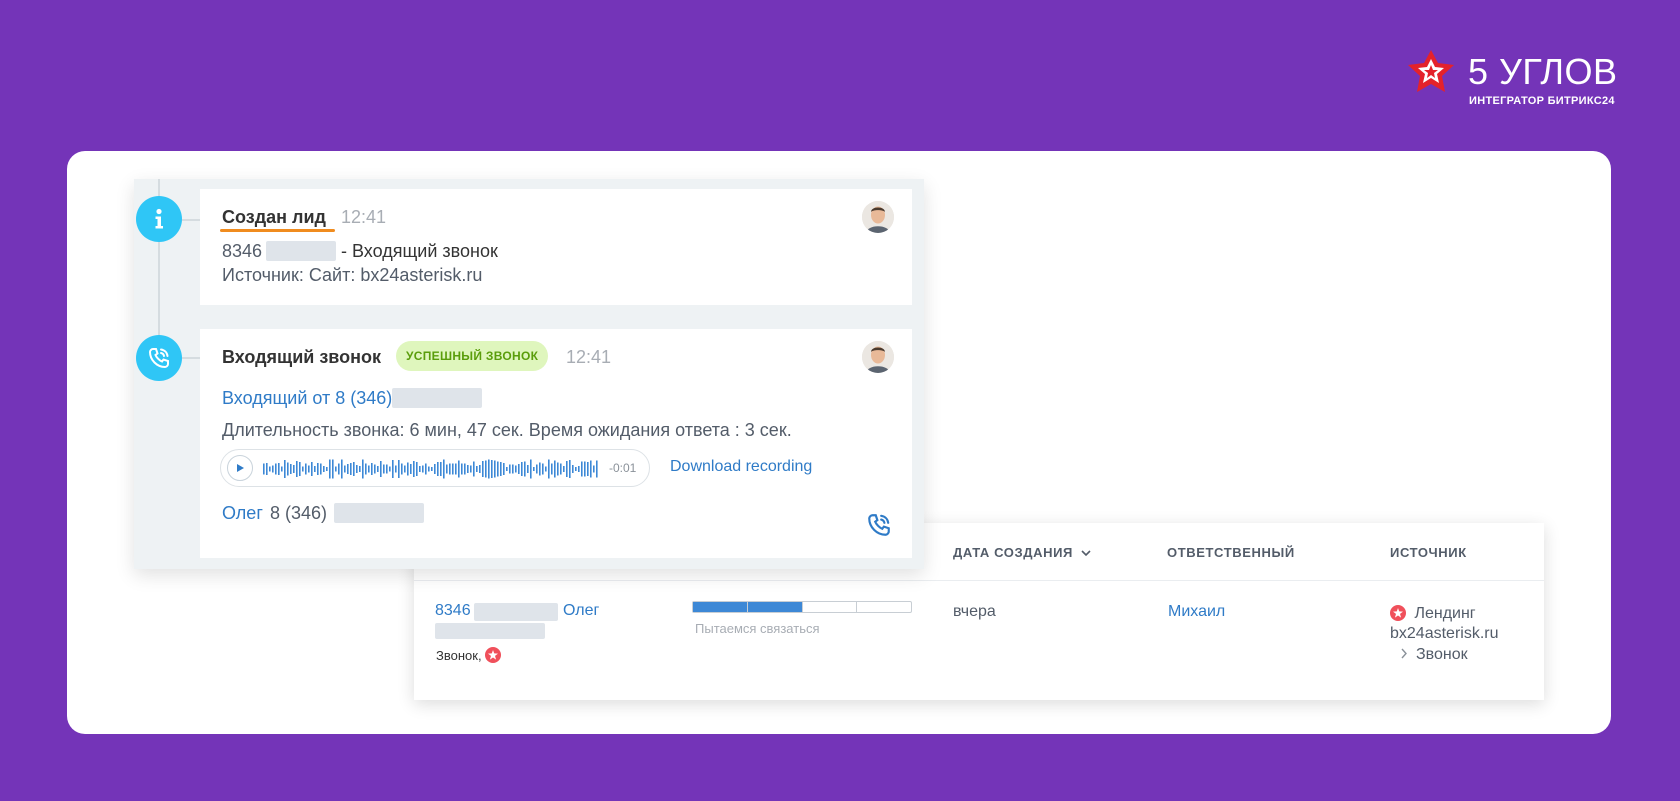 This screenshot has height=801, width=1680. I want to click on info-icon, so click(159, 219).